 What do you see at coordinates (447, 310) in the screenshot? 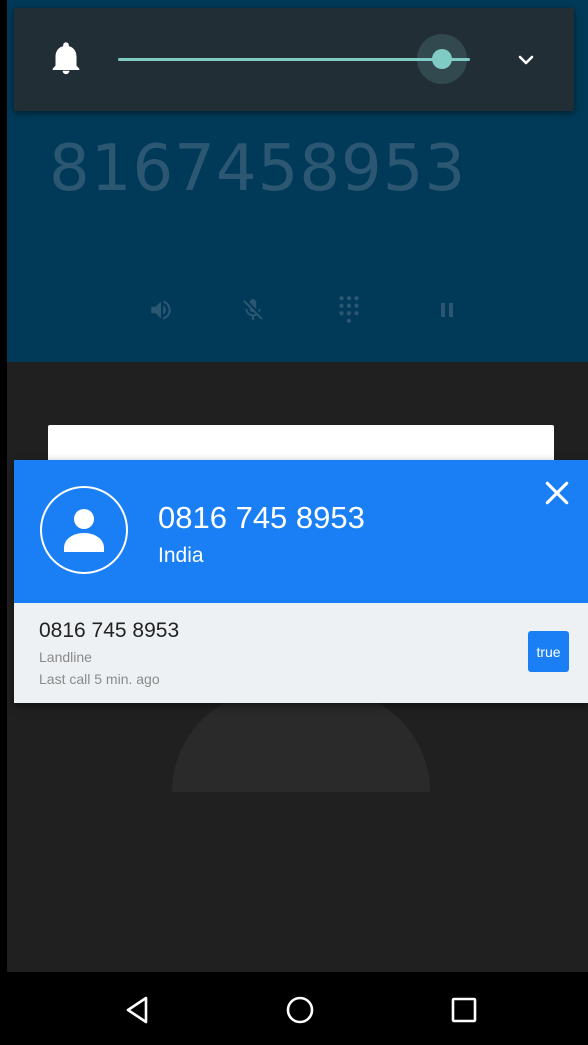
I see `pause-icon` at bounding box center [447, 310].